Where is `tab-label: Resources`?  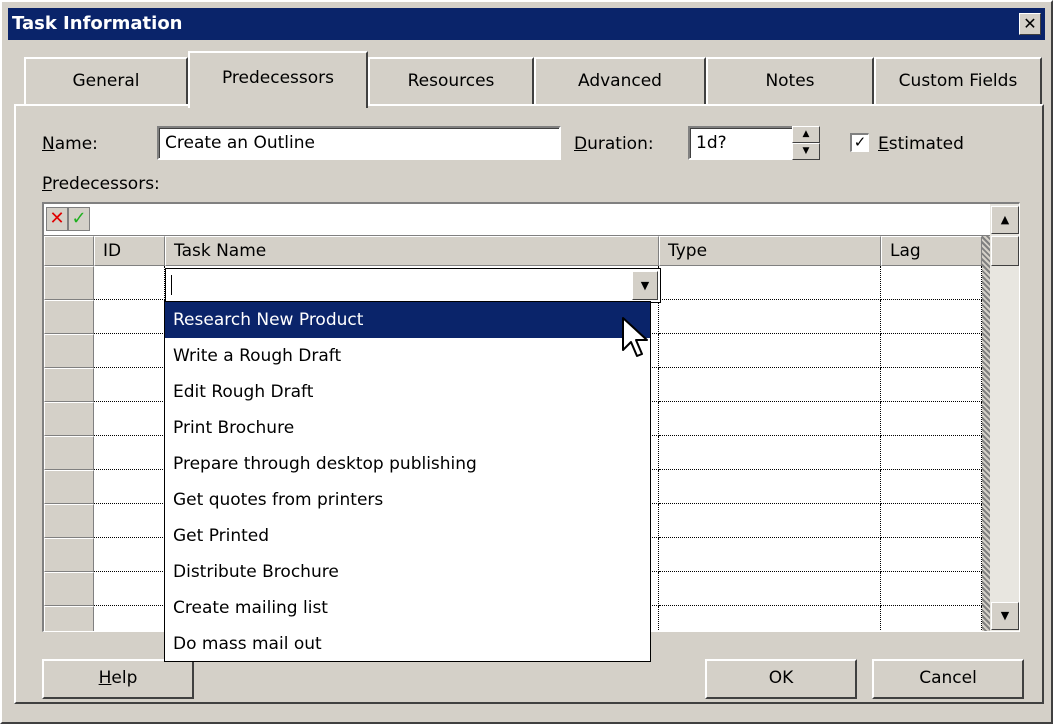 tab-label: Resources is located at coordinates (451, 81).